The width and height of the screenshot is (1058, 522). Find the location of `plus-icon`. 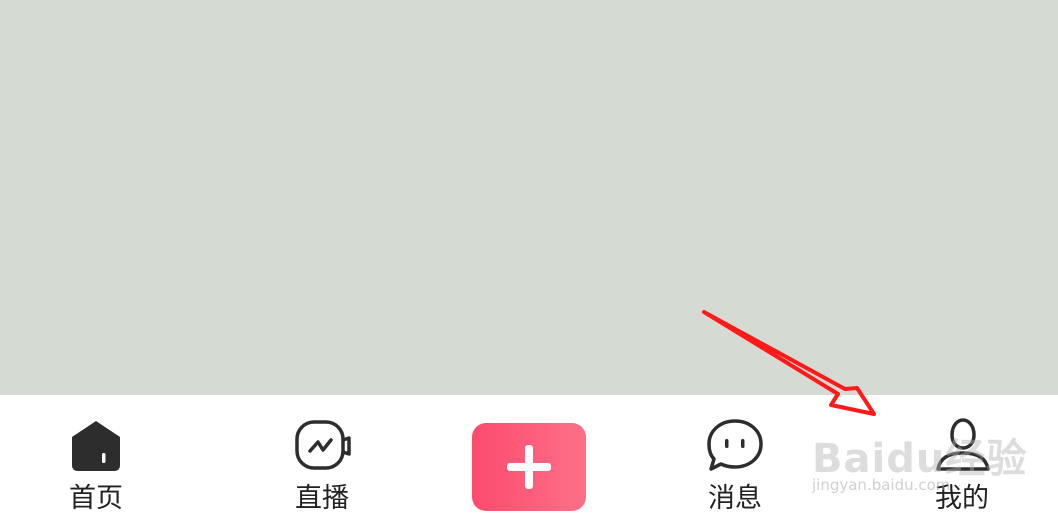

plus-icon is located at coordinates (529, 467).